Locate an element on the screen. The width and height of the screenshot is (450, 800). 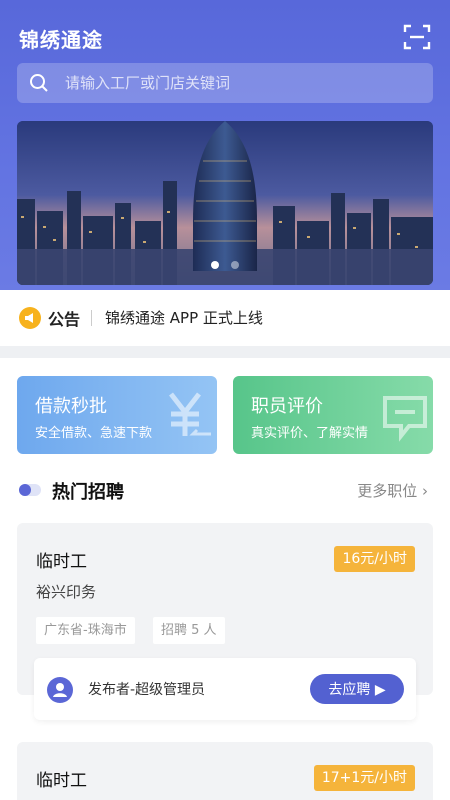
more-jobs-link: 更多职位 › is located at coordinates (392, 490).